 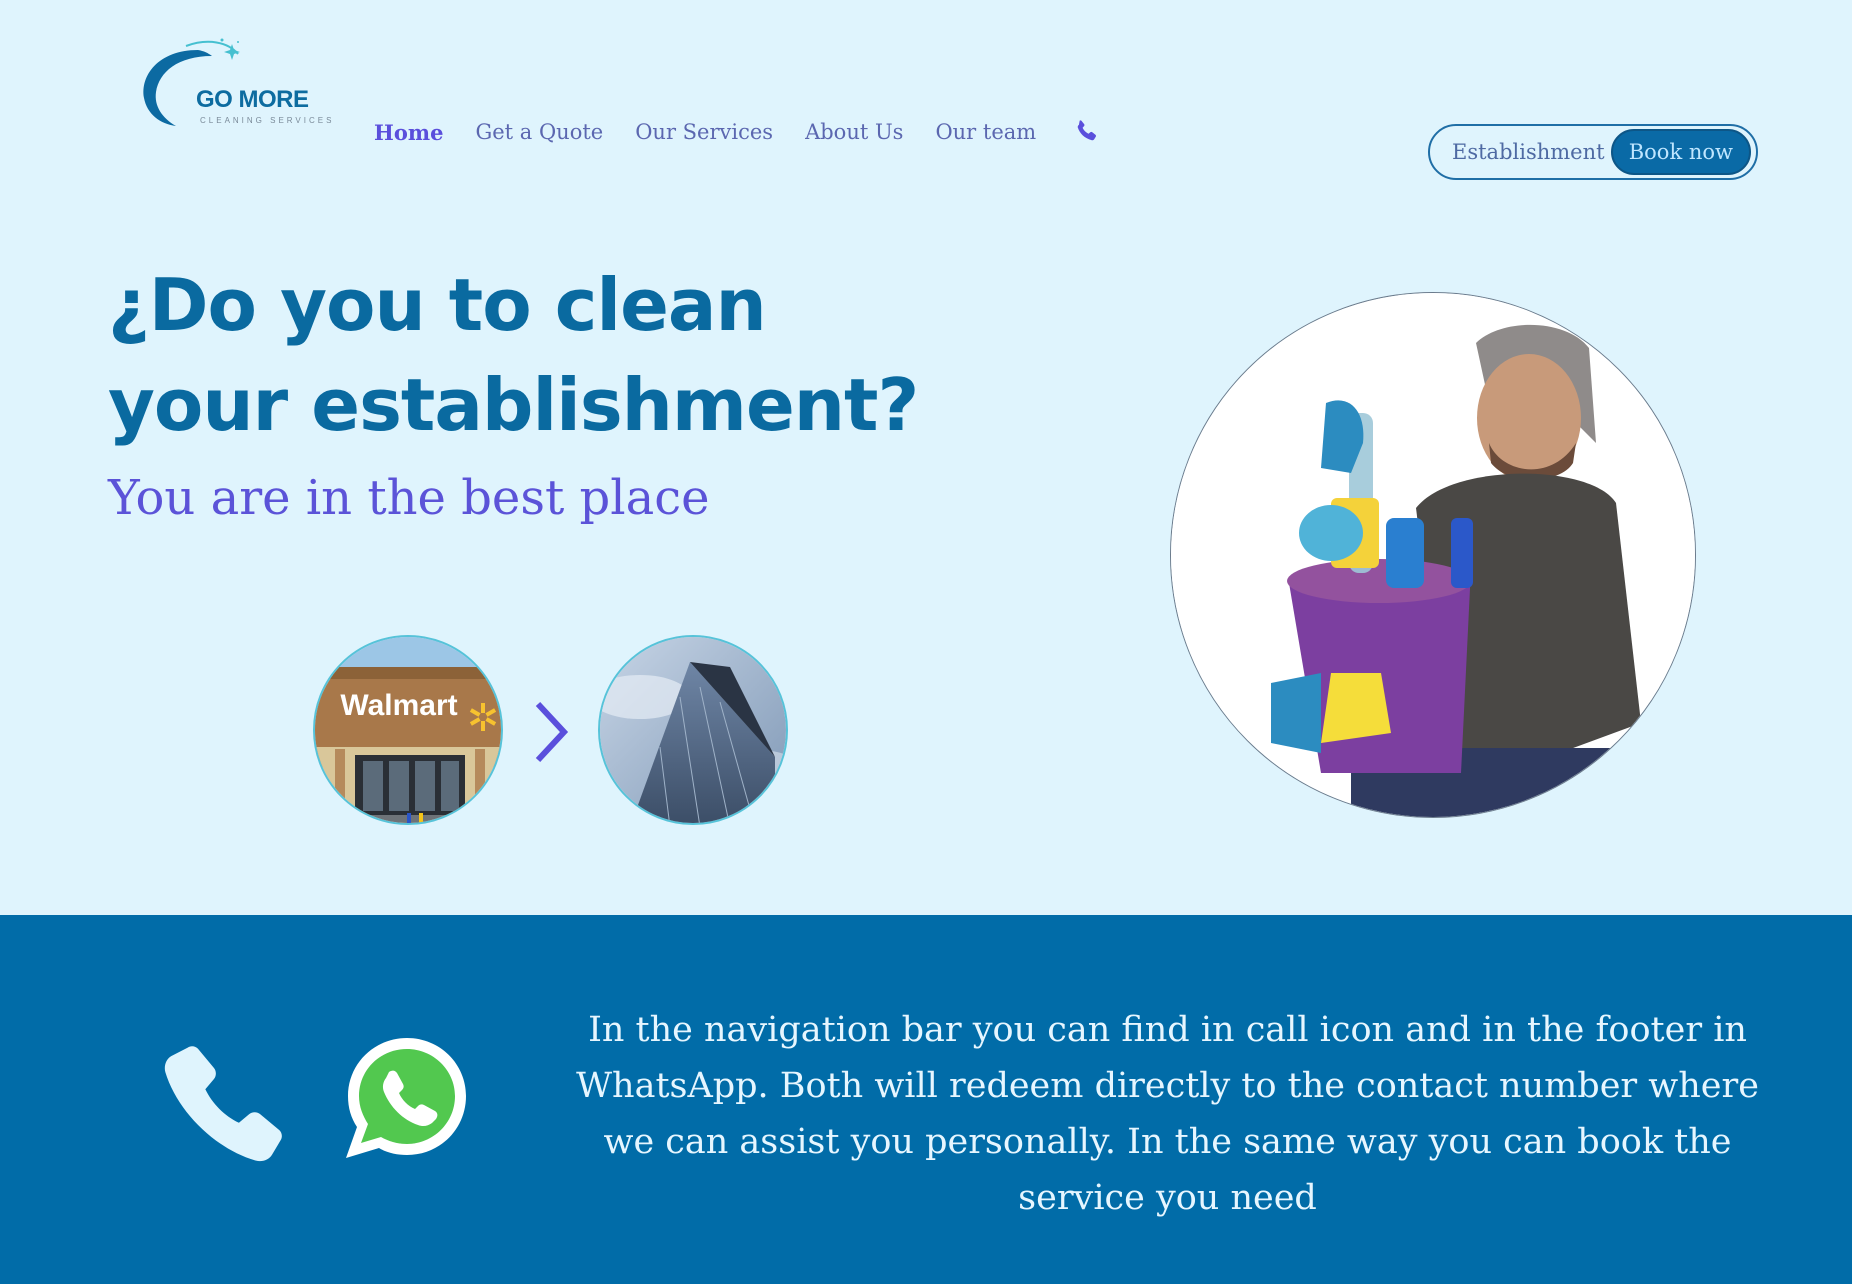 What do you see at coordinates (539, 132) in the screenshot?
I see `nav-get-a-quote: Get a Quote` at bounding box center [539, 132].